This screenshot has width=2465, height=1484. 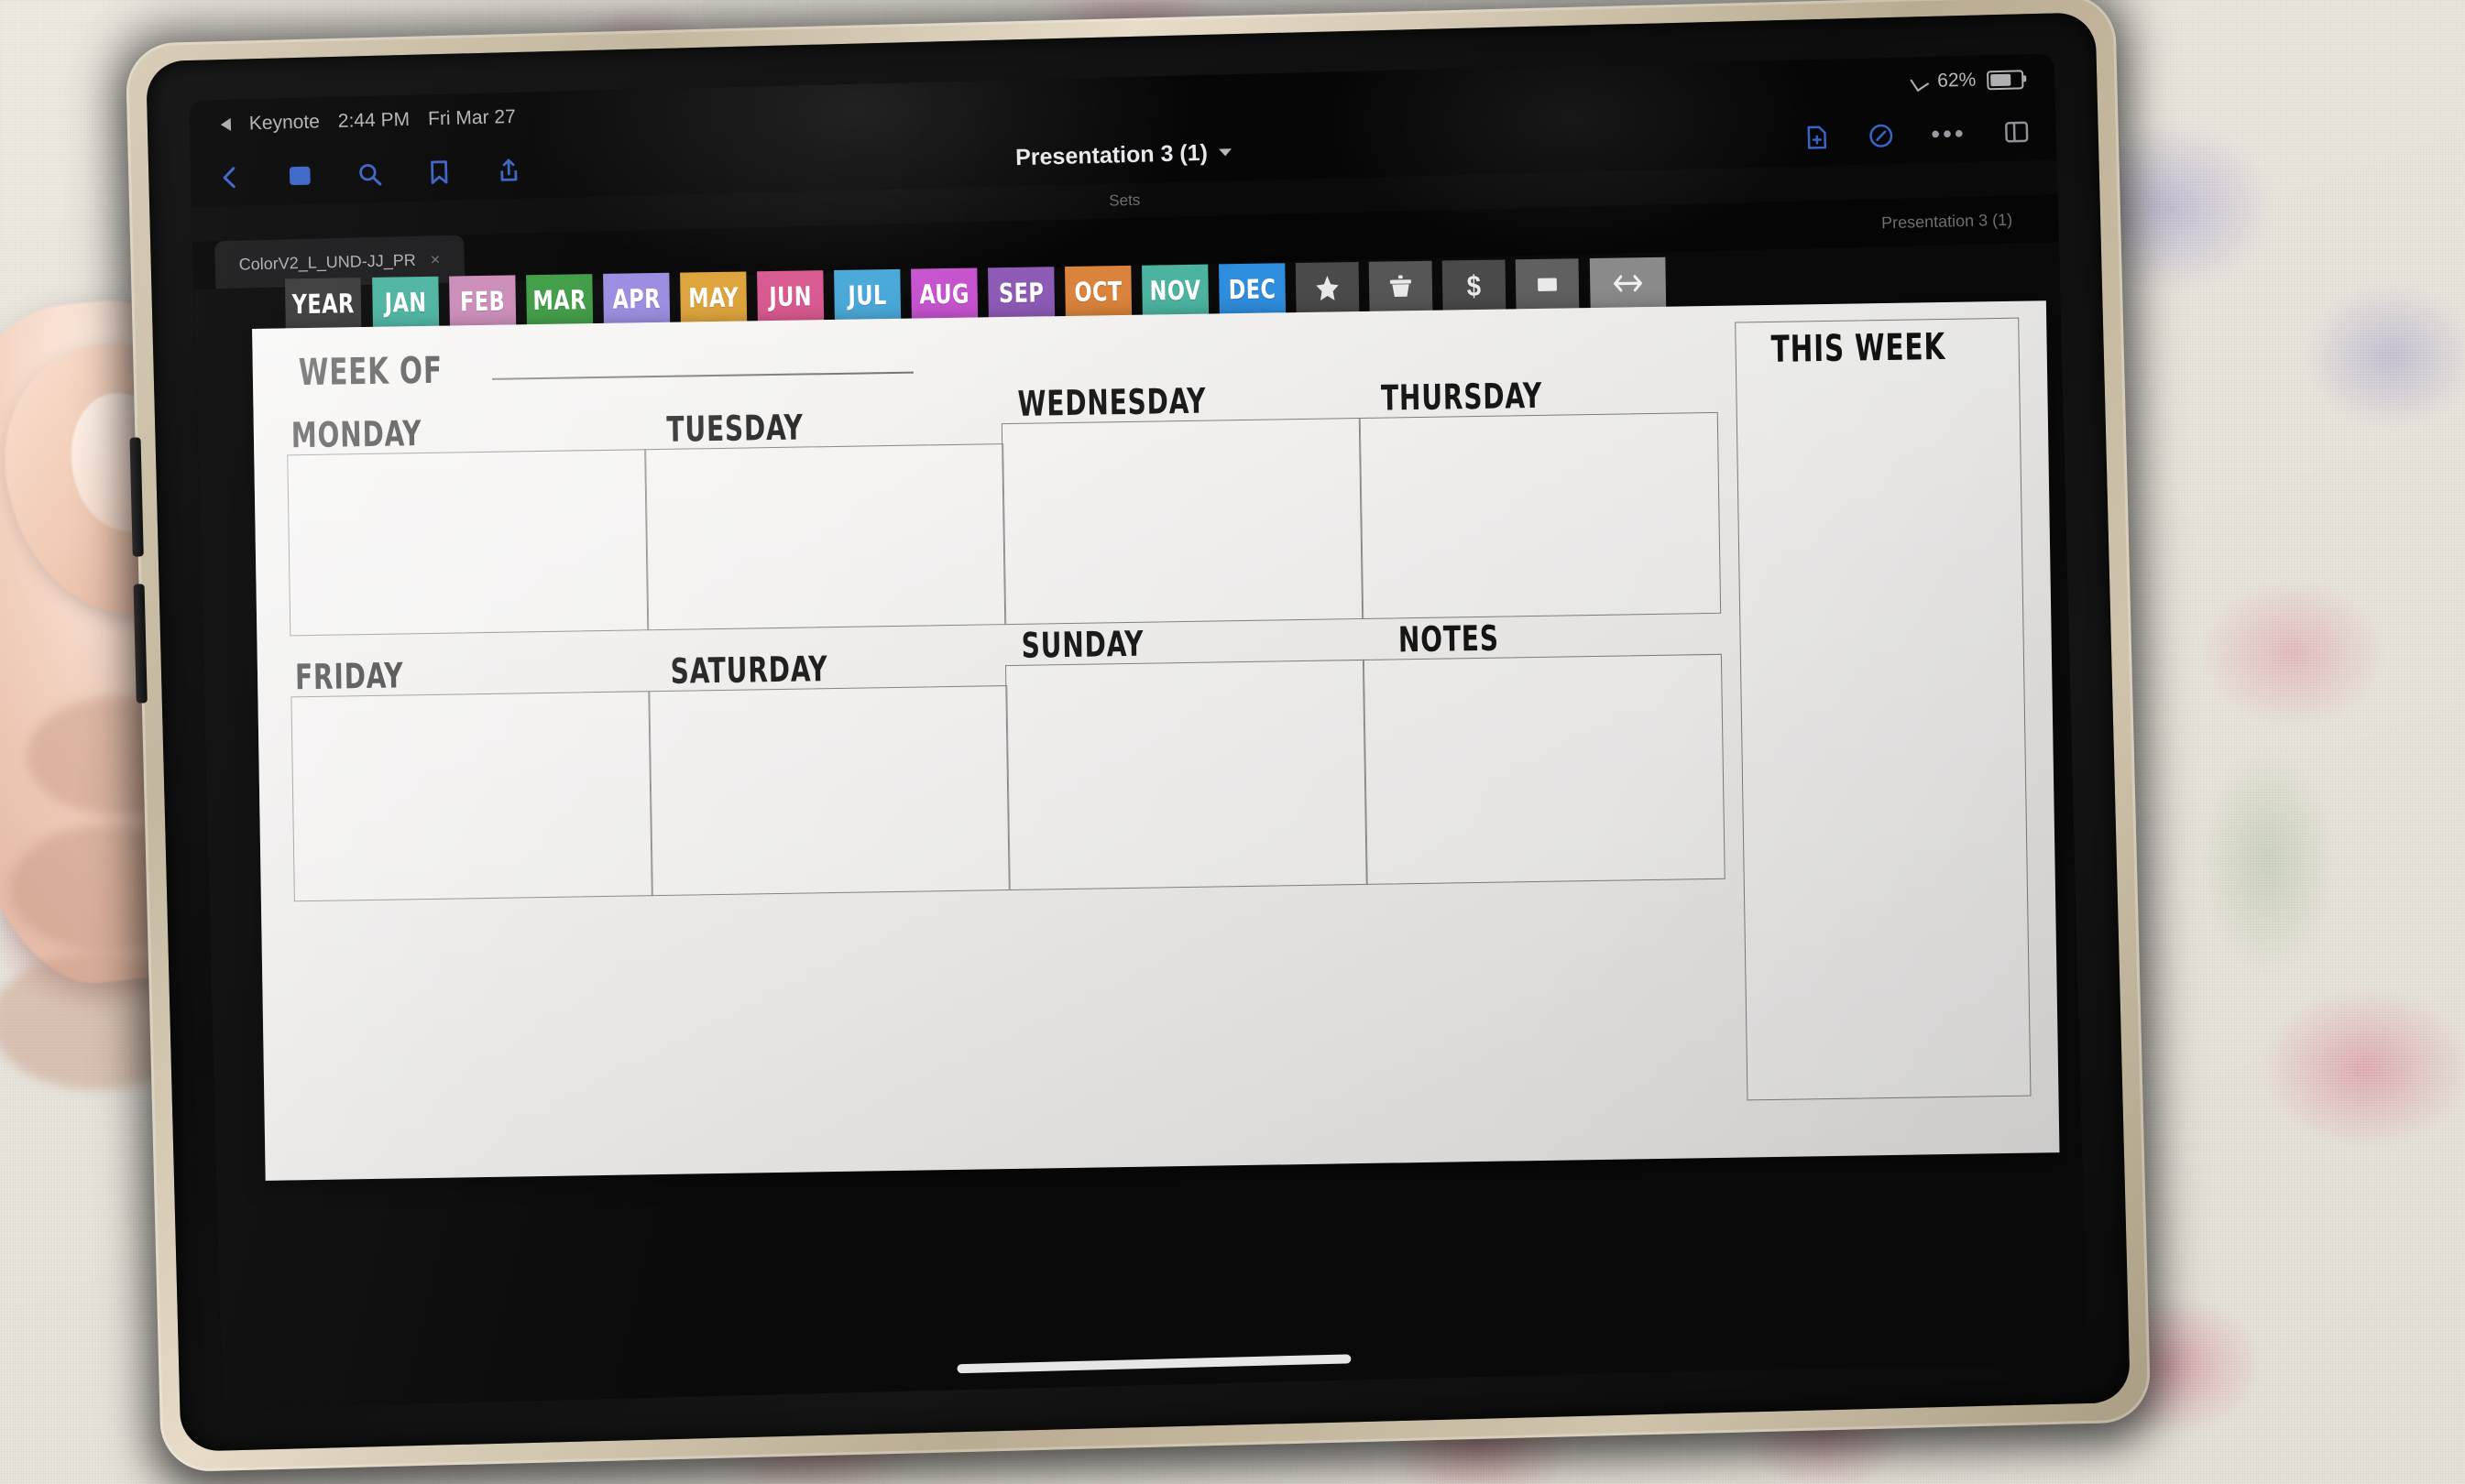 I want to click on day-label-tuesday: TUESDAY, so click(x=735, y=428).